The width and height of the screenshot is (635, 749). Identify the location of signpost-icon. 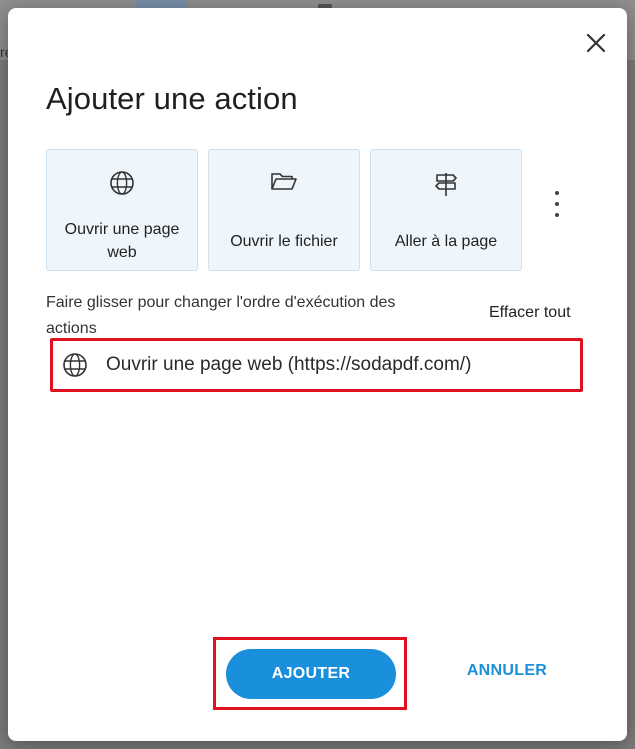
(446, 184).